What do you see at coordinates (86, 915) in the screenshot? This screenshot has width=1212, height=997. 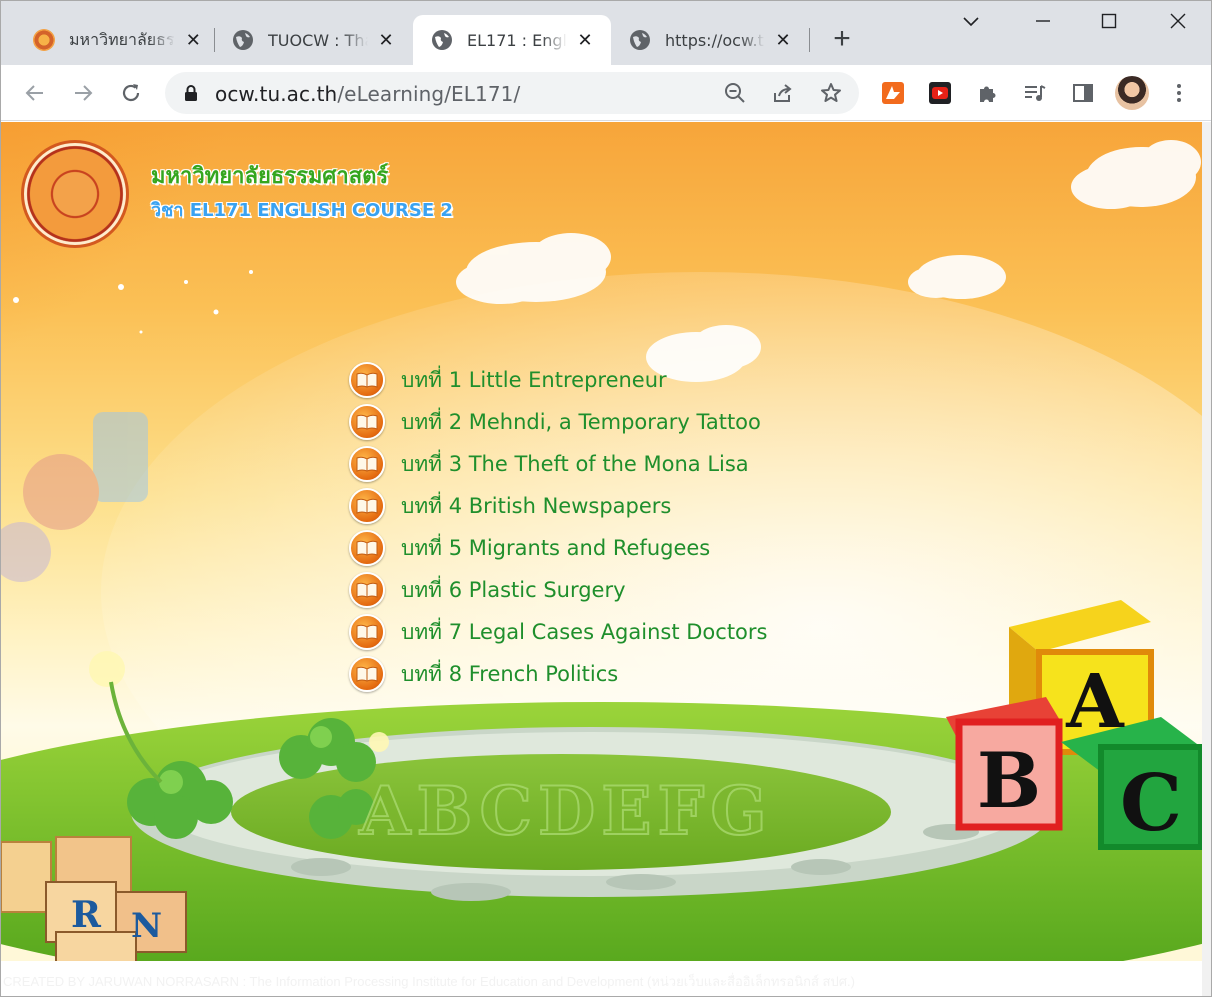 I see `svg-text: R` at bounding box center [86, 915].